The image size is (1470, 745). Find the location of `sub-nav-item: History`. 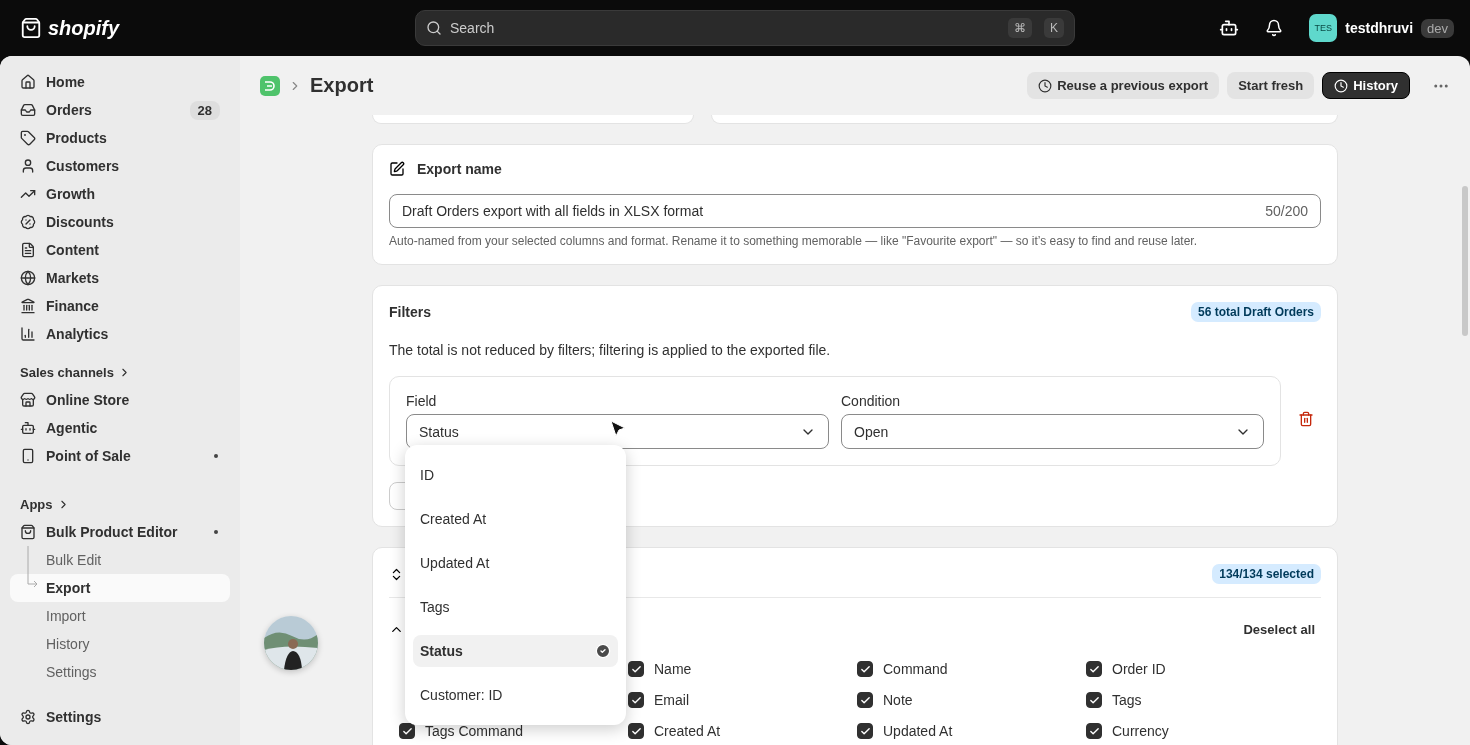

sub-nav-item: History is located at coordinates (120, 644).